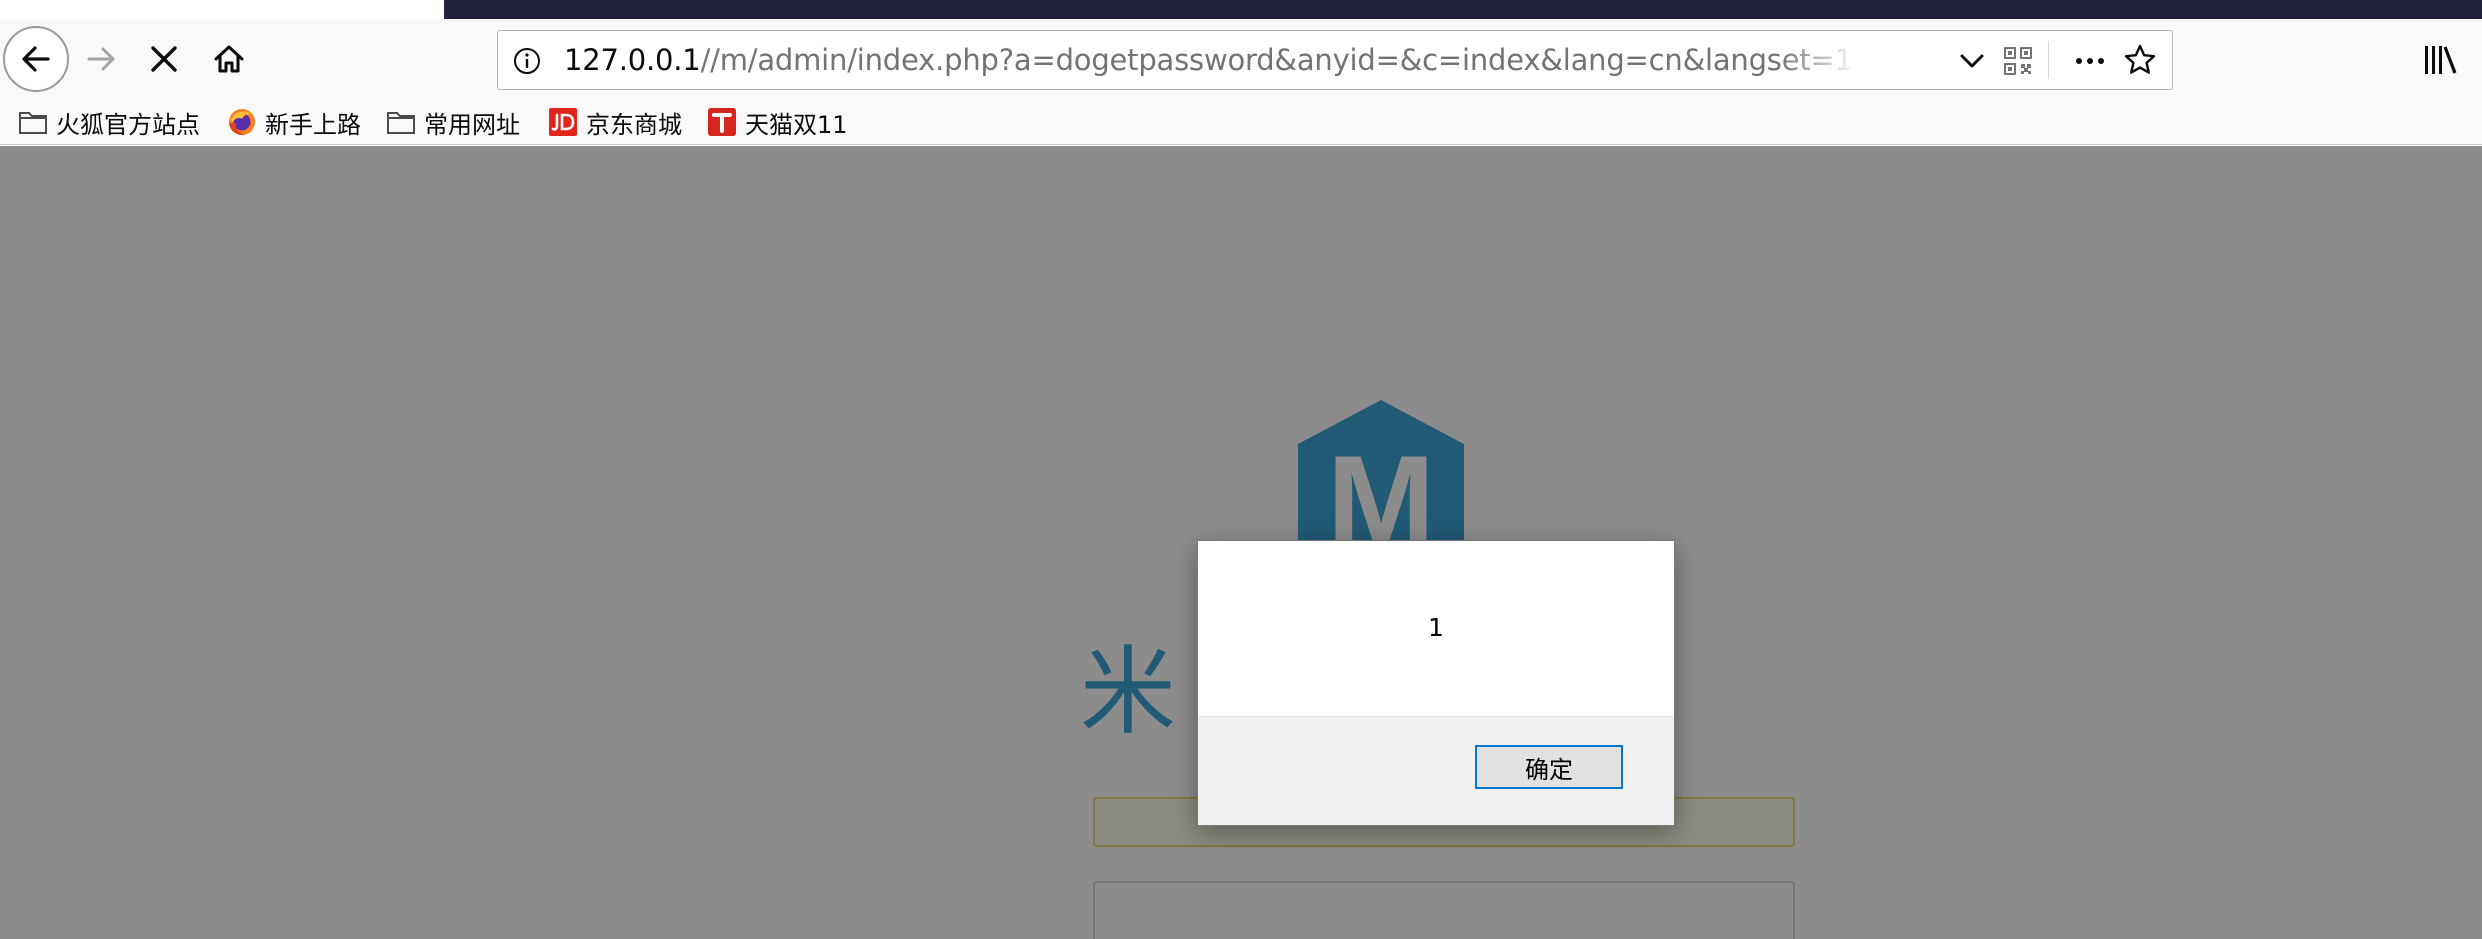 The width and height of the screenshot is (2482, 939). Describe the element at coordinates (2440, 60) in the screenshot. I see `library-icon` at that location.